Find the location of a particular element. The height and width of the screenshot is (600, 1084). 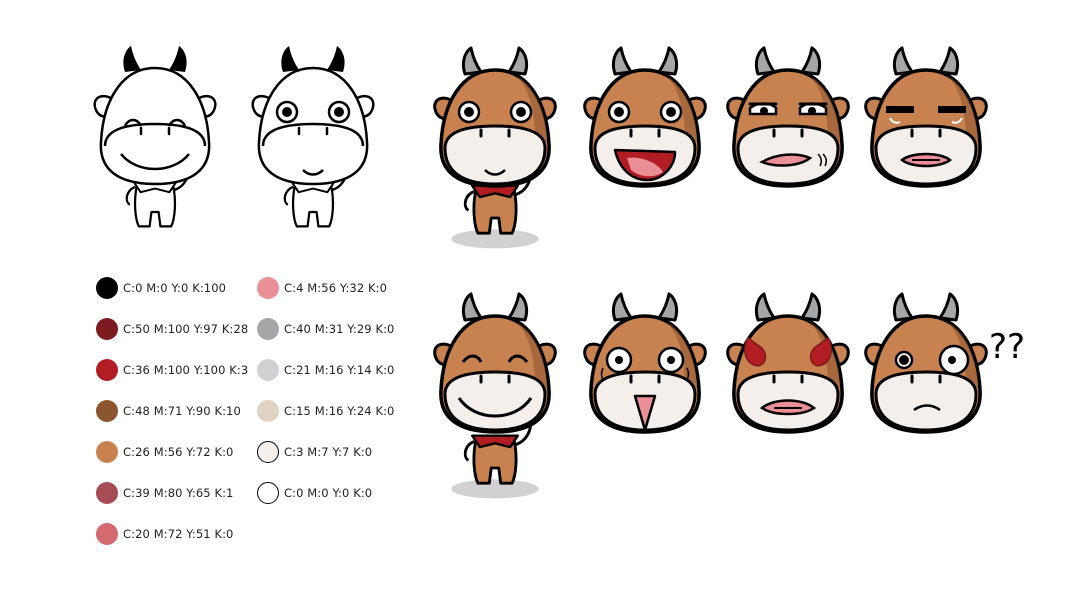

color-swatch-row: C:48 M:71 Y:90 K:10 is located at coordinates (168, 411).